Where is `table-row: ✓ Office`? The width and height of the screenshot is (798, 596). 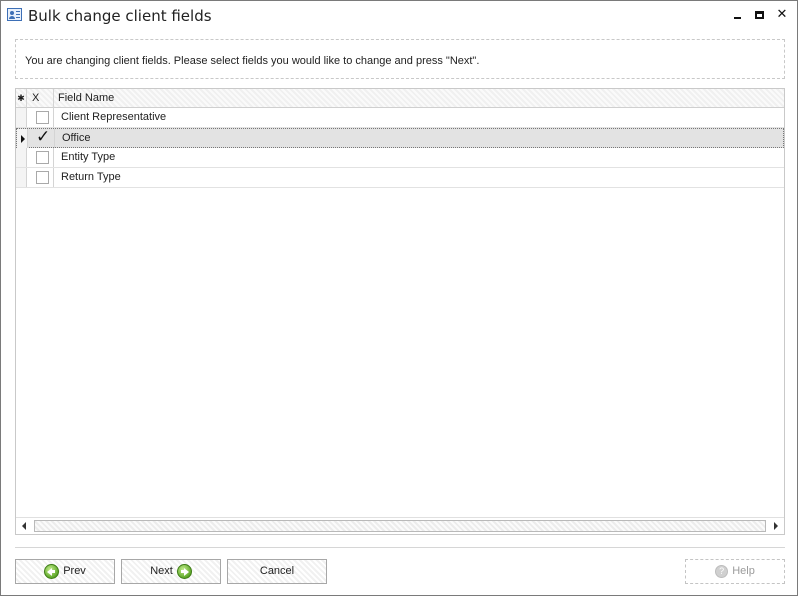 table-row: ✓ Office is located at coordinates (400, 137).